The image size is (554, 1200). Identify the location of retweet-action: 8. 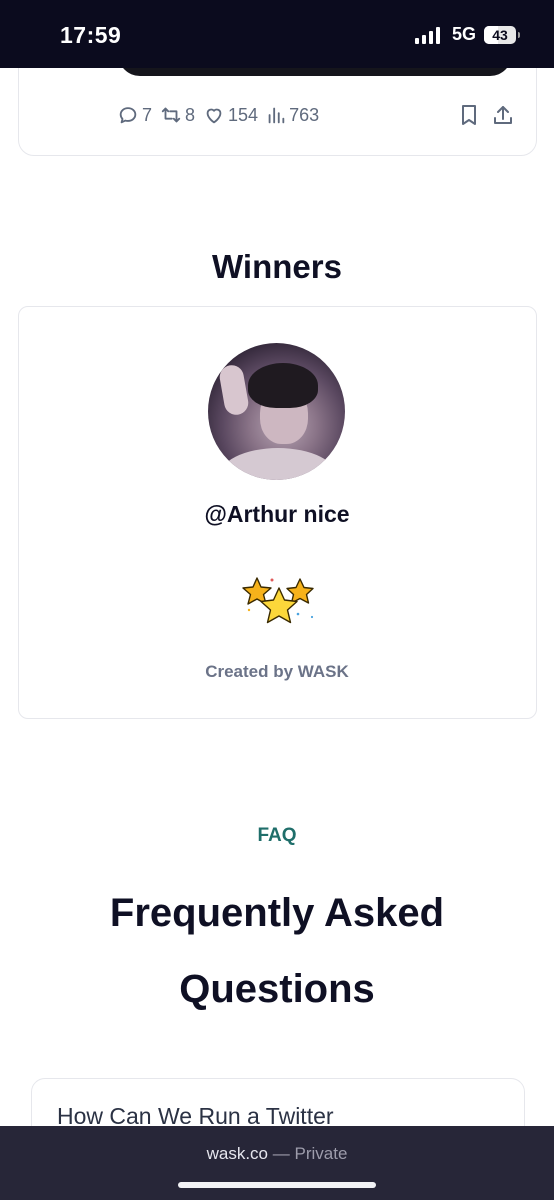
(177, 115).